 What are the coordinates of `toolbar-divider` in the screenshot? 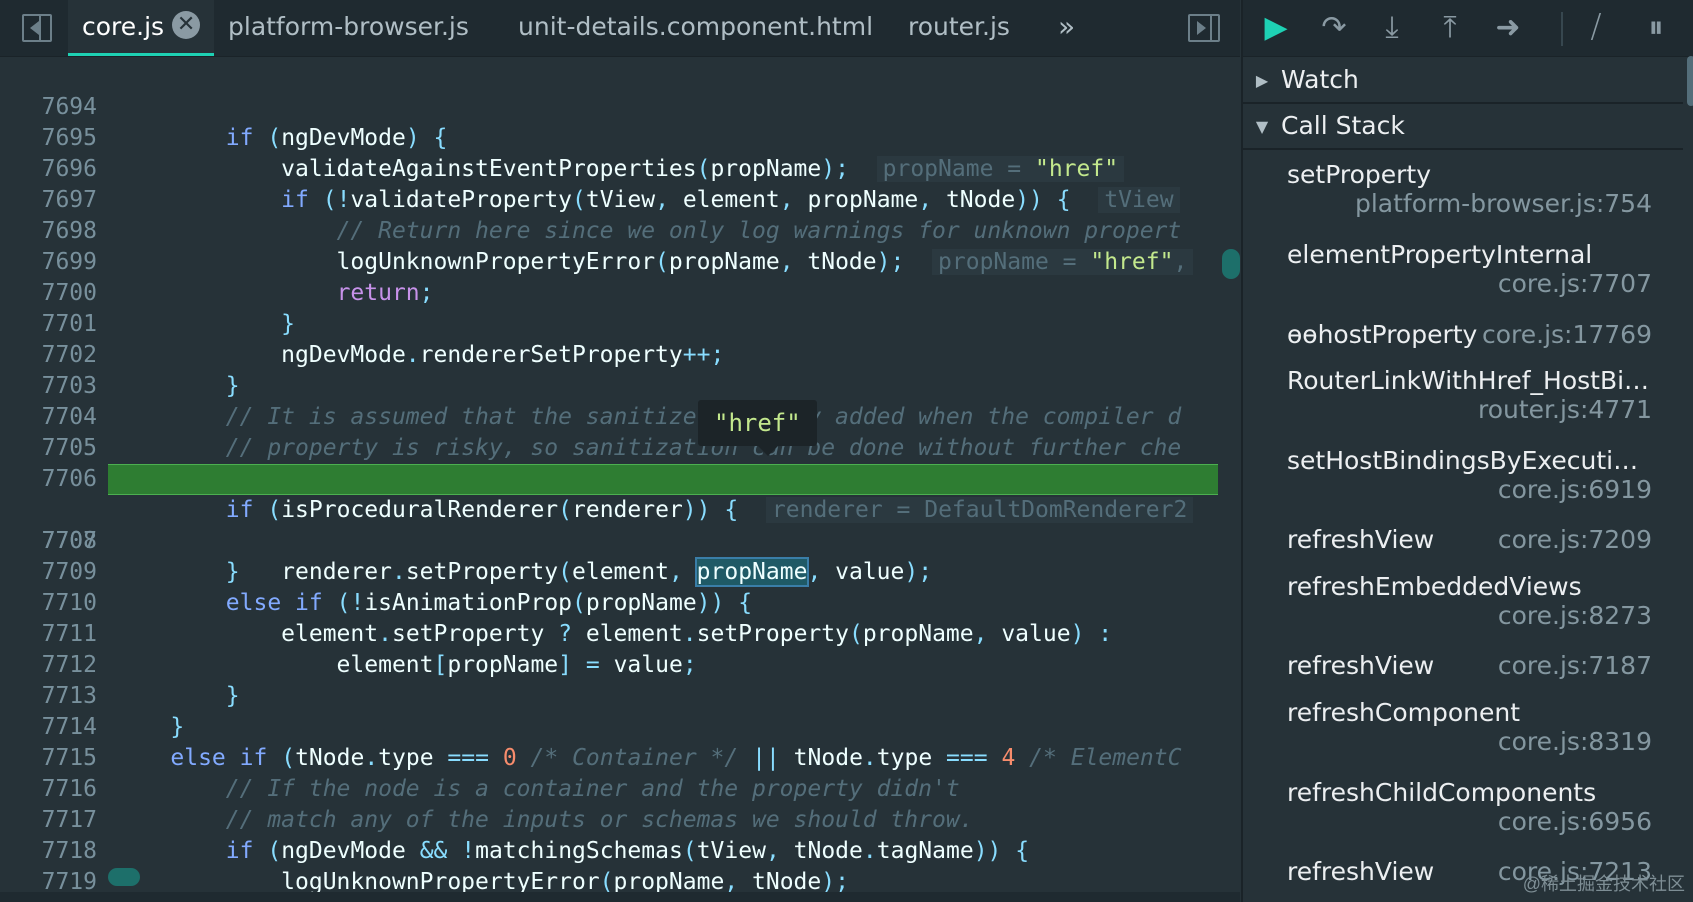 It's located at (1562, 29).